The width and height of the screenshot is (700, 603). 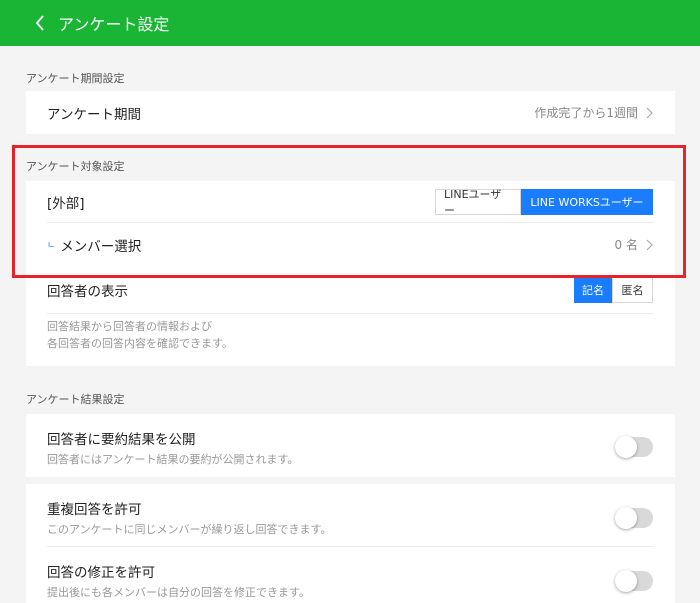 What do you see at coordinates (626, 245) in the screenshot?
I see `member-count: 0 名` at bounding box center [626, 245].